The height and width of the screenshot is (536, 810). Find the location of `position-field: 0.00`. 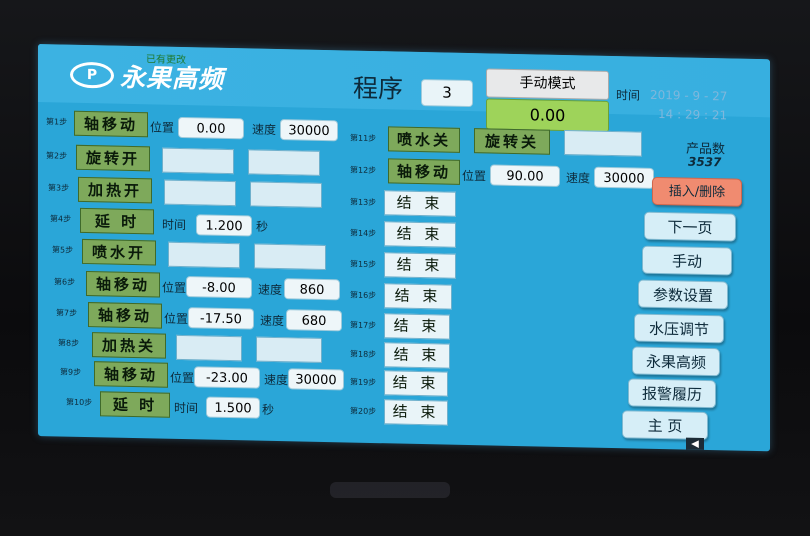

position-field: 0.00 is located at coordinates (211, 128).